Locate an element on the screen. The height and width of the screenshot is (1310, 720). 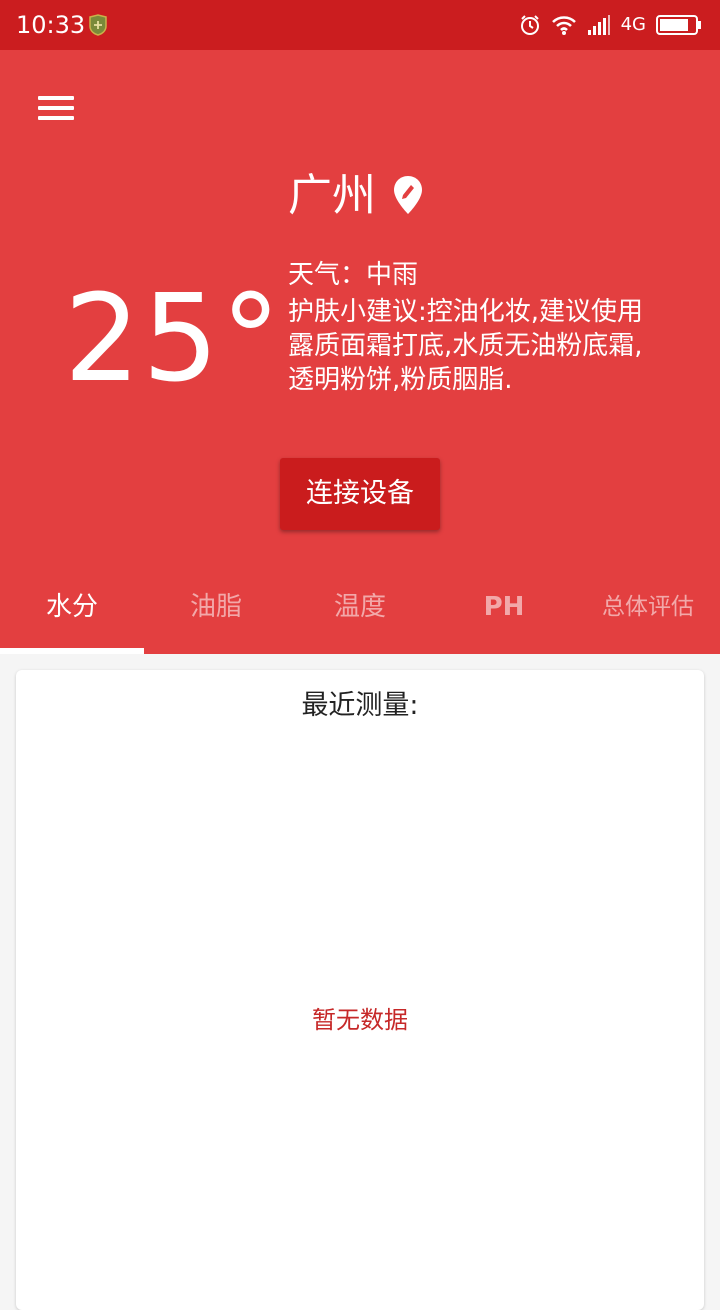
status-bar: 10:33 4G is located at coordinates (360, 25).